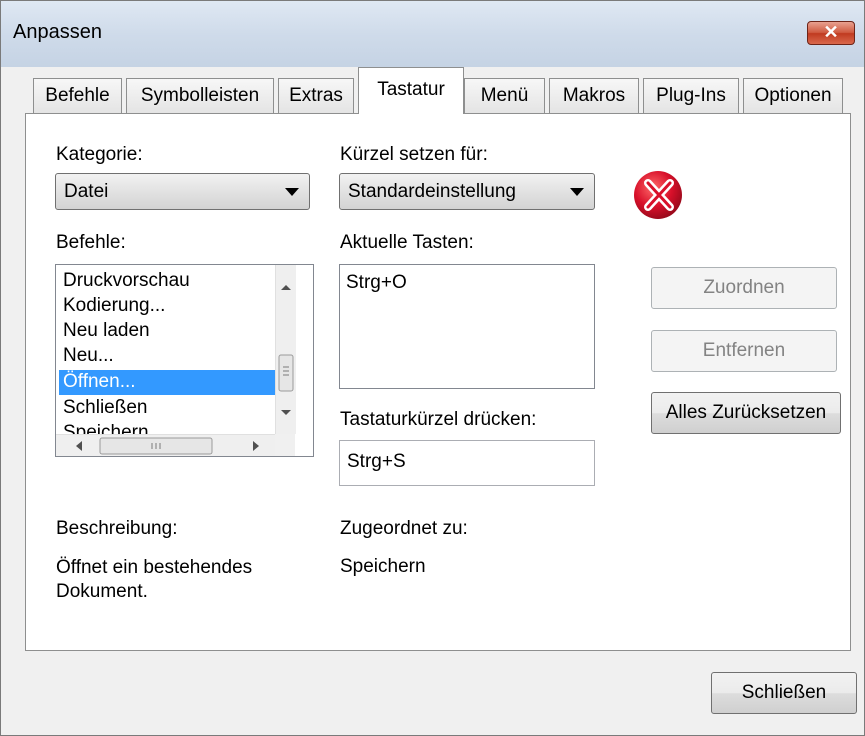 This screenshot has height=736, width=865. I want to click on tab-extras: Extras, so click(316, 95).